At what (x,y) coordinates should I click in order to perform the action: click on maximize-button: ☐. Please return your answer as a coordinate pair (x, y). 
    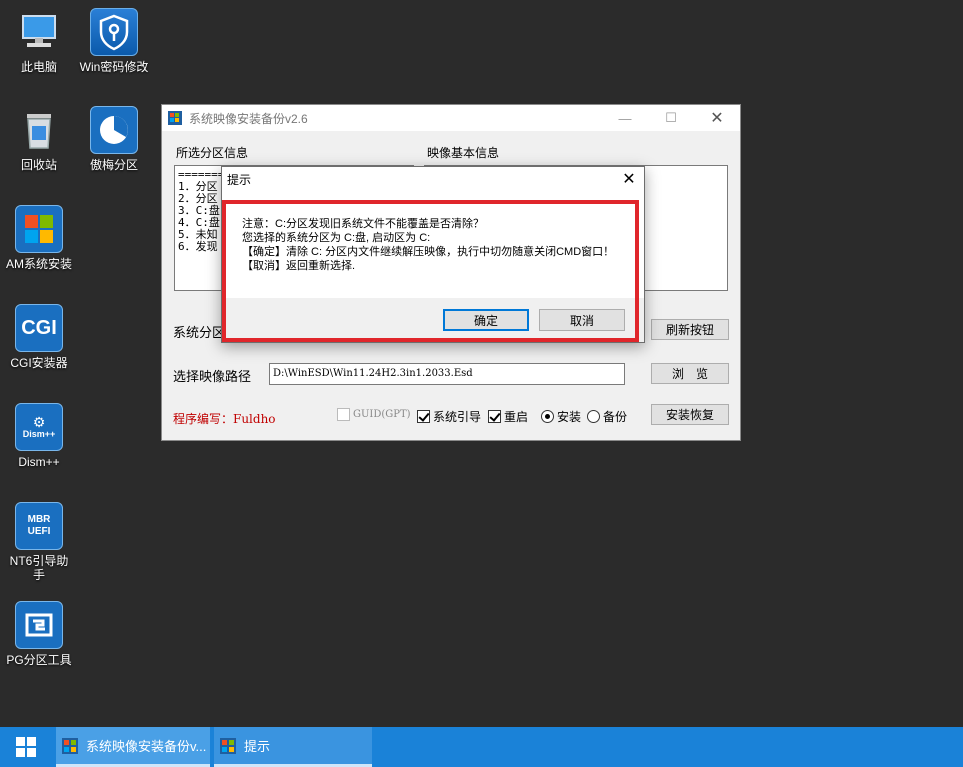
    Looking at the image, I should click on (671, 118).